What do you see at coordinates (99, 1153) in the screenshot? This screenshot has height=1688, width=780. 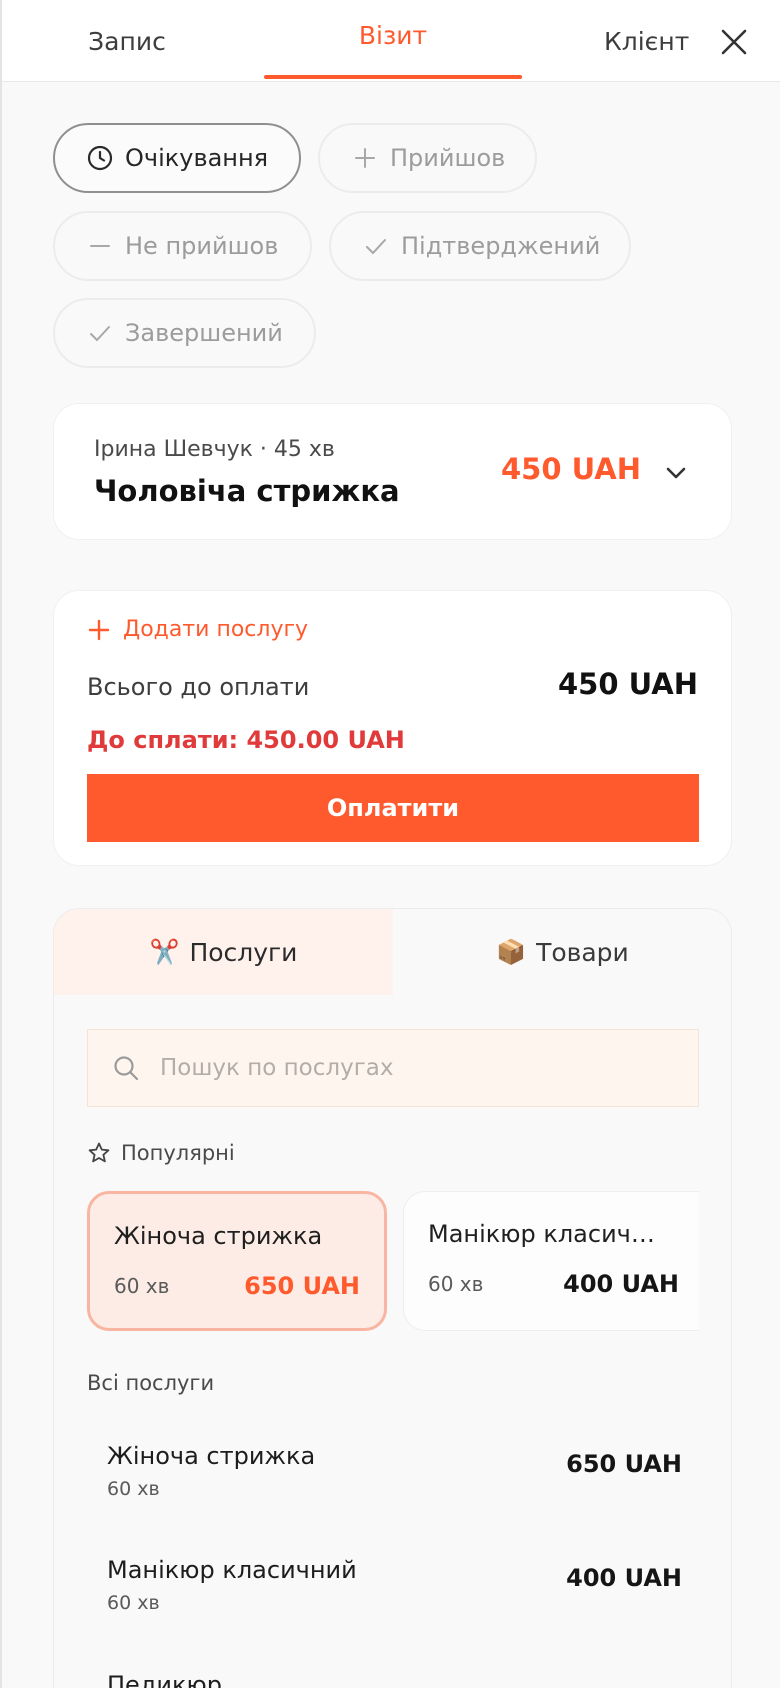 I see `star-icon` at bounding box center [99, 1153].